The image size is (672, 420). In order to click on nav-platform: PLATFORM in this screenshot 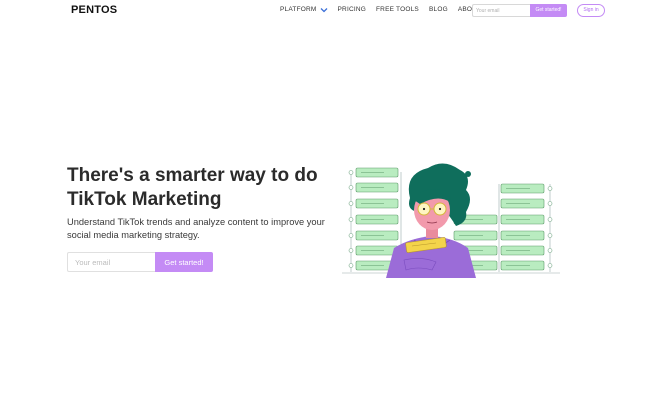, I will do `click(304, 9)`.